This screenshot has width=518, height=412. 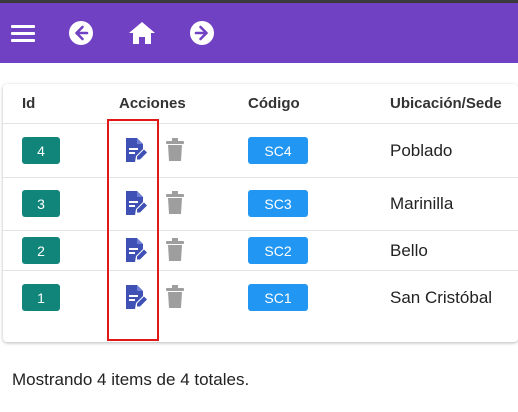 I want to click on column-header-id: Id, so click(x=29, y=103).